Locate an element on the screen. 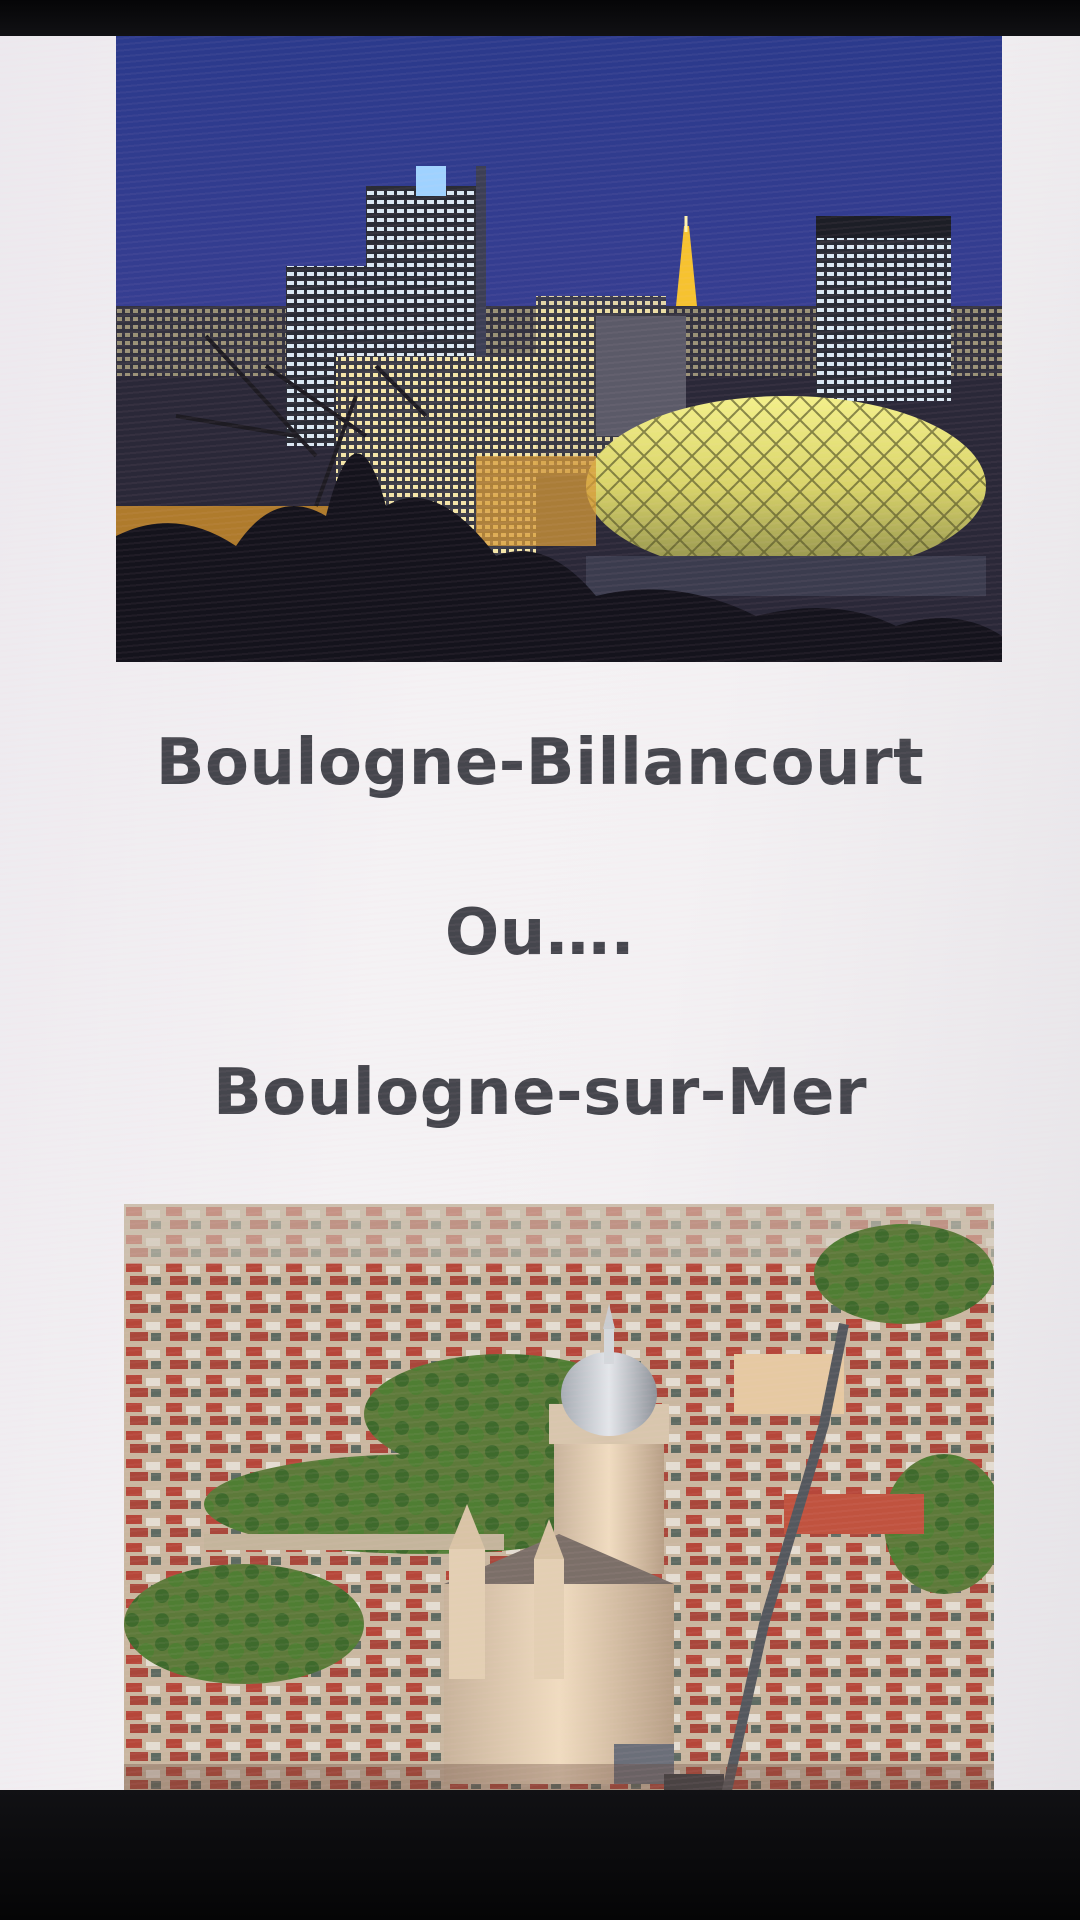 The height and width of the screenshot is (1920, 1080). title-boulogne-billancourt: Boulogne-Billancourt is located at coordinates (540, 763).